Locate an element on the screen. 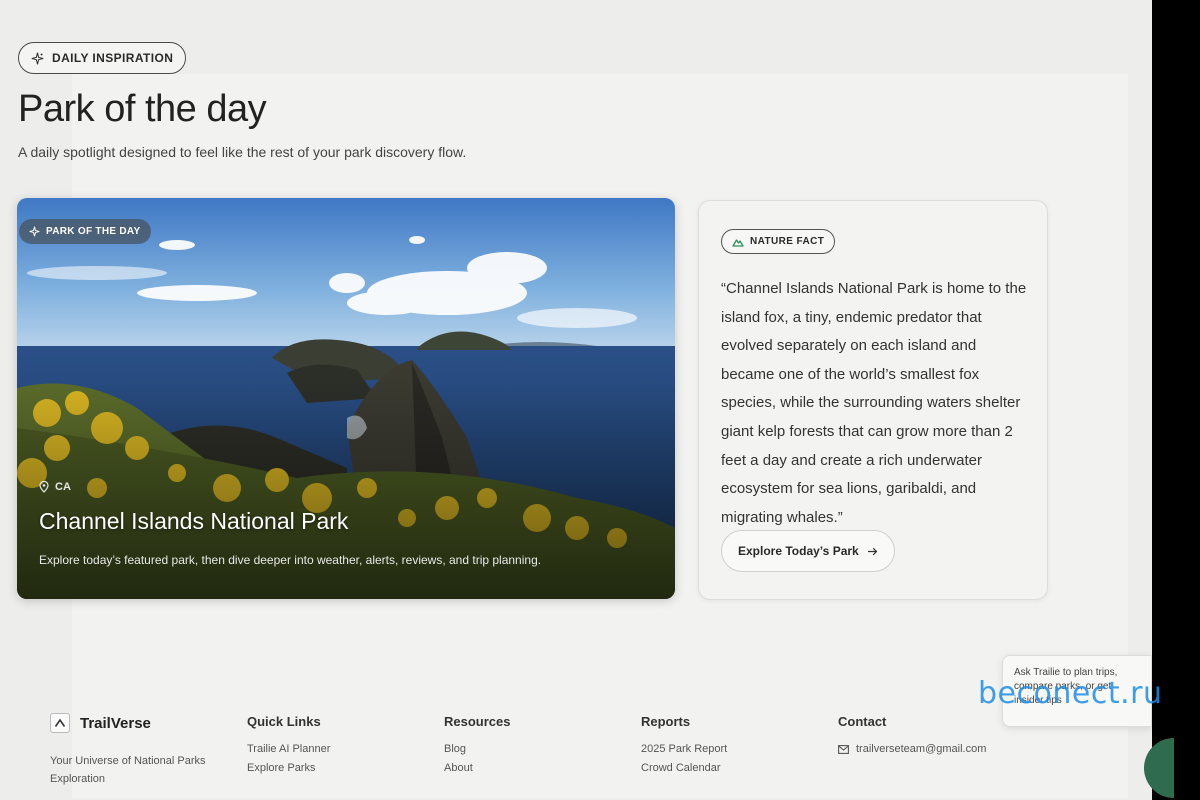 The width and height of the screenshot is (1200, 800). park-name: Channel Islands National Park is located at coordinates (193, 521).